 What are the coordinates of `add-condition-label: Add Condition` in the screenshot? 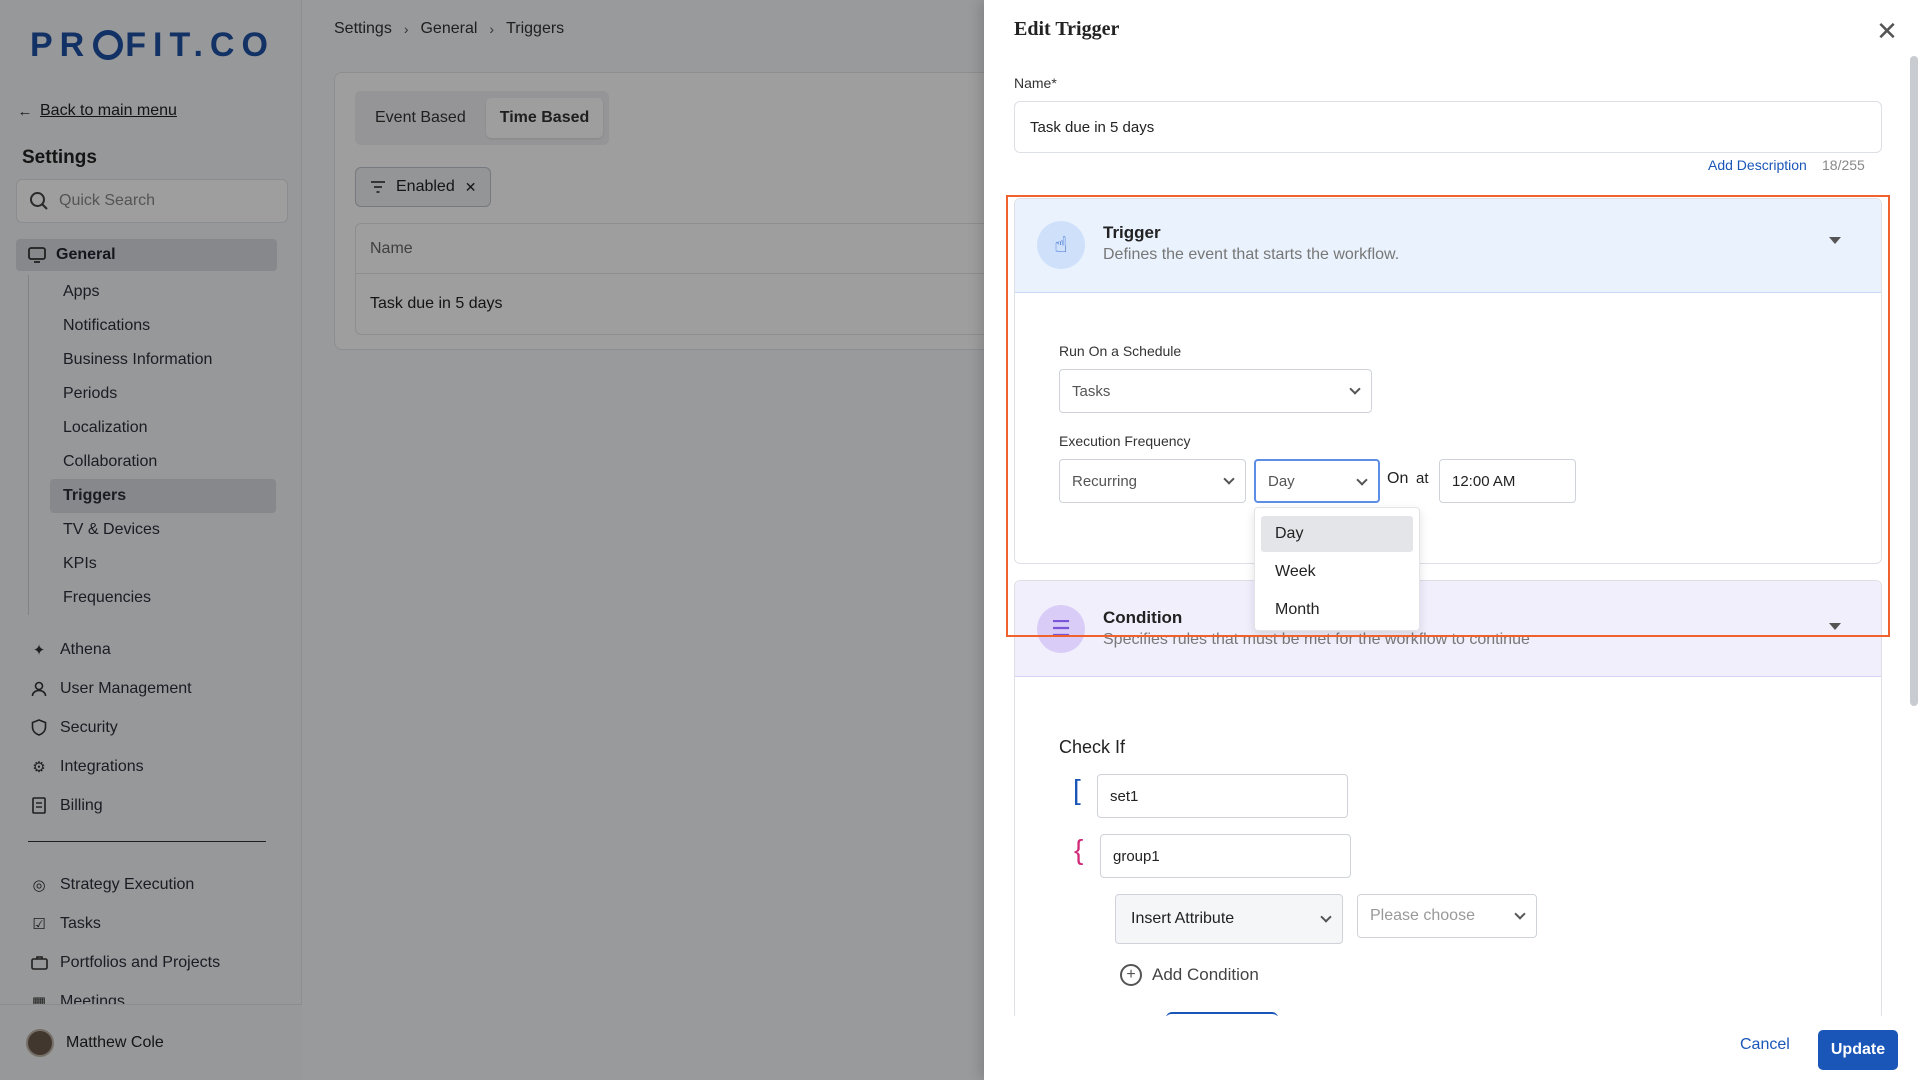 It's located at (1205, 974).